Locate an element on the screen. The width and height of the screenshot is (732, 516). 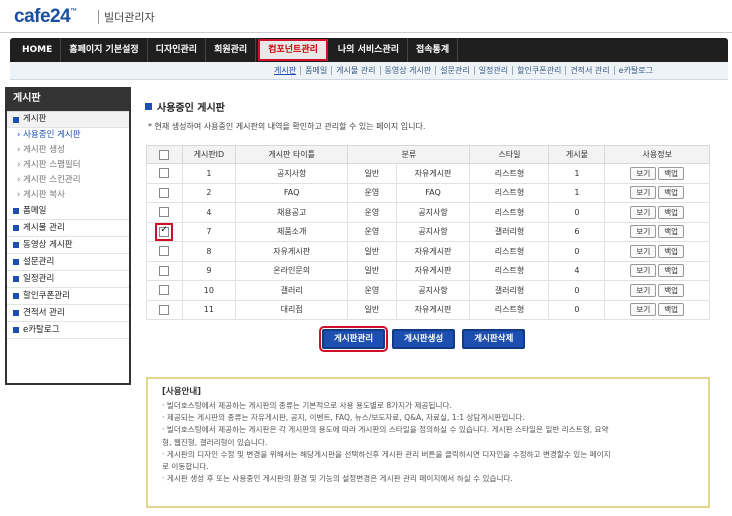
board-style: 리스트형 is located at coordinates (509, 212).